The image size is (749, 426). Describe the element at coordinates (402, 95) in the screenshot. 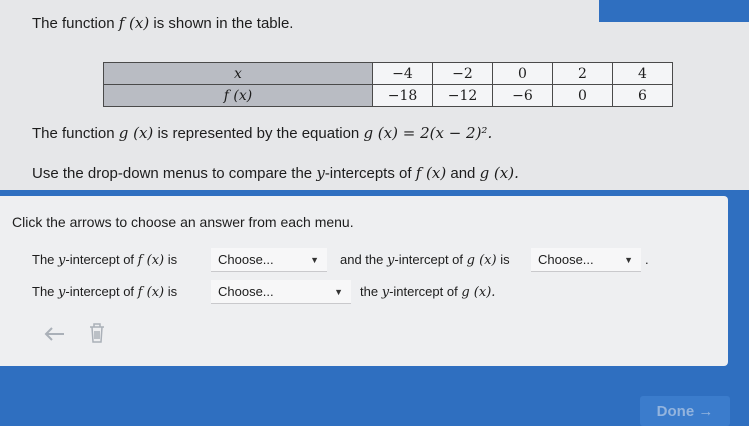

I see `table-cell: −18` at that location.